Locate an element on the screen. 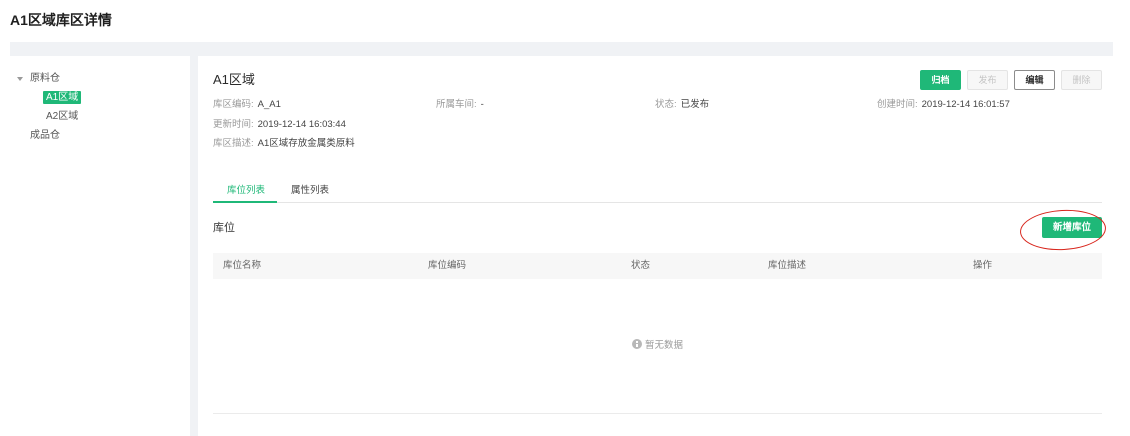  field-status: 状态: 已发布 is located at coordinates (682, 105).